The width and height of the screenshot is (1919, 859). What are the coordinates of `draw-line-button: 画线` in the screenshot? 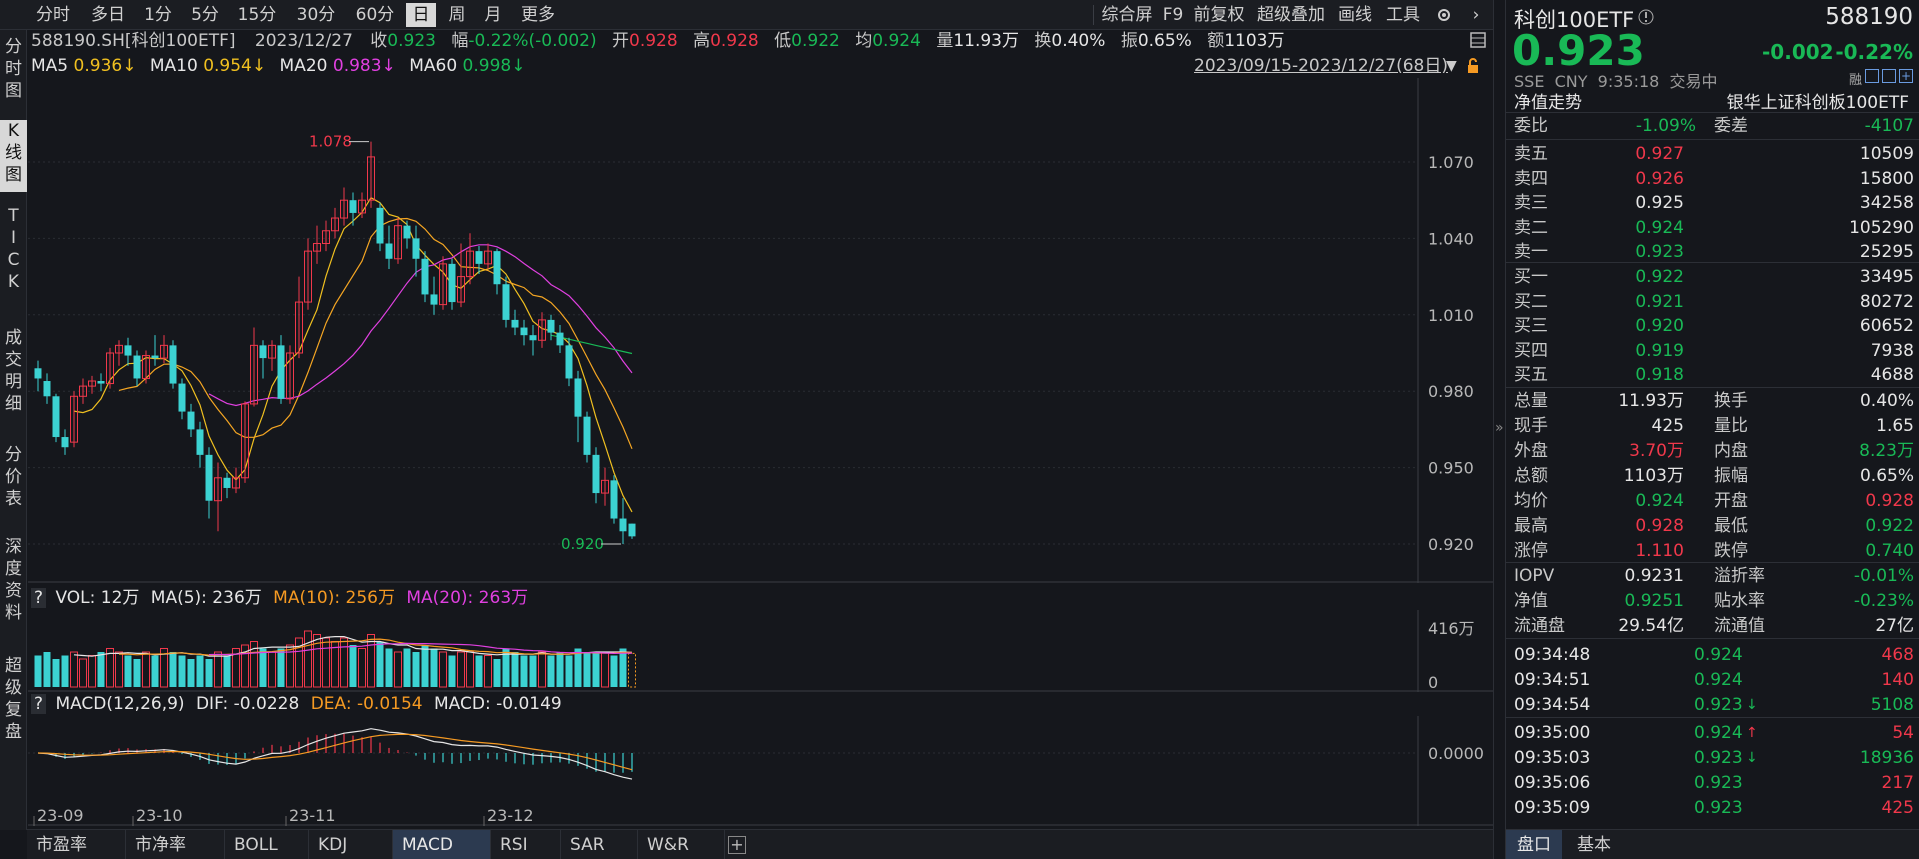 It's located at (1355, 15).